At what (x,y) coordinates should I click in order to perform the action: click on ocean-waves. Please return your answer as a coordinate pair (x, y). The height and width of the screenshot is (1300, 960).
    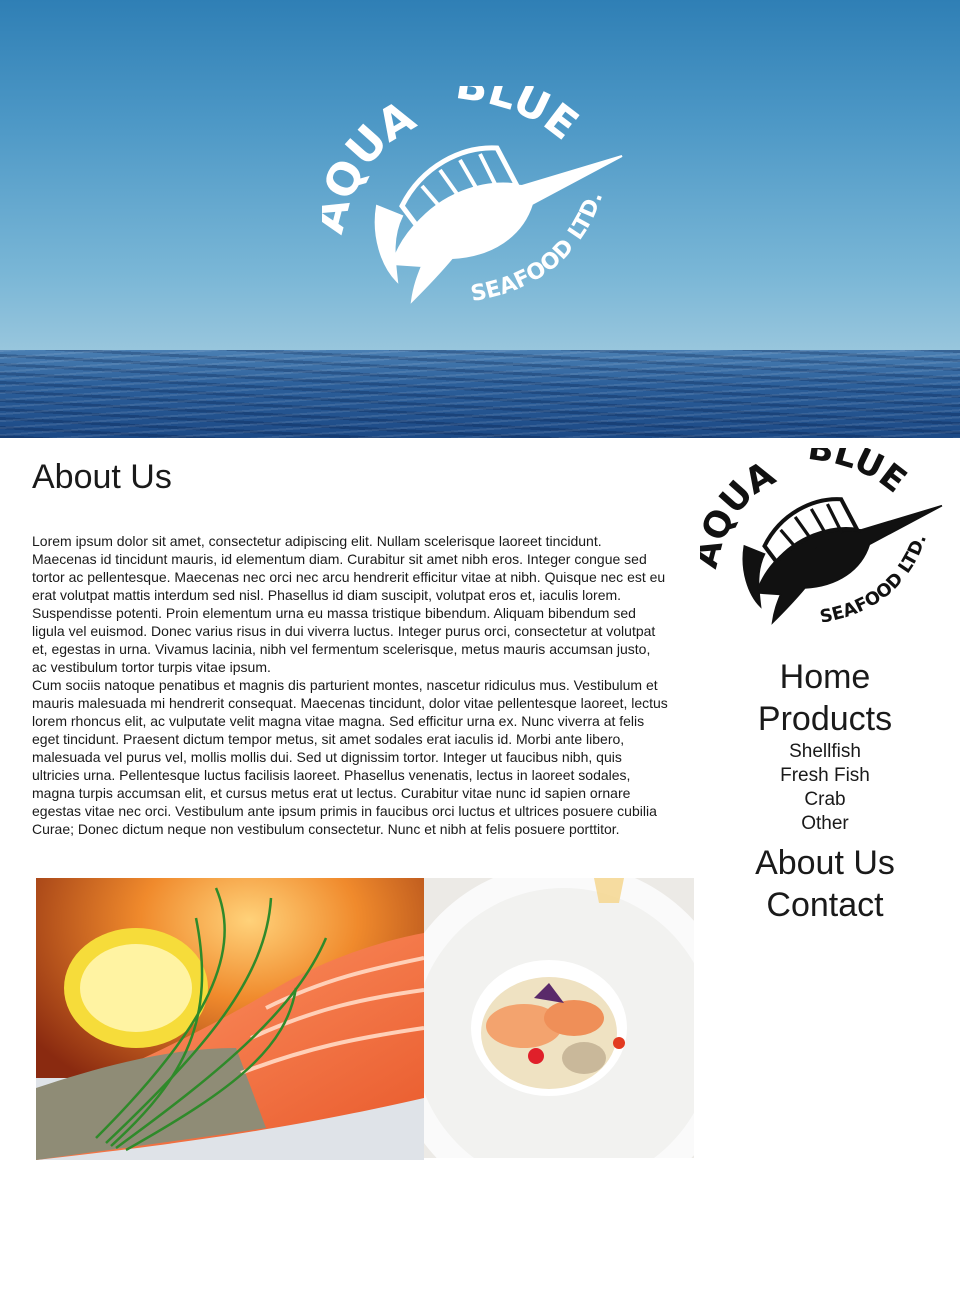
    Looking at the image, I should click on (480, 394).